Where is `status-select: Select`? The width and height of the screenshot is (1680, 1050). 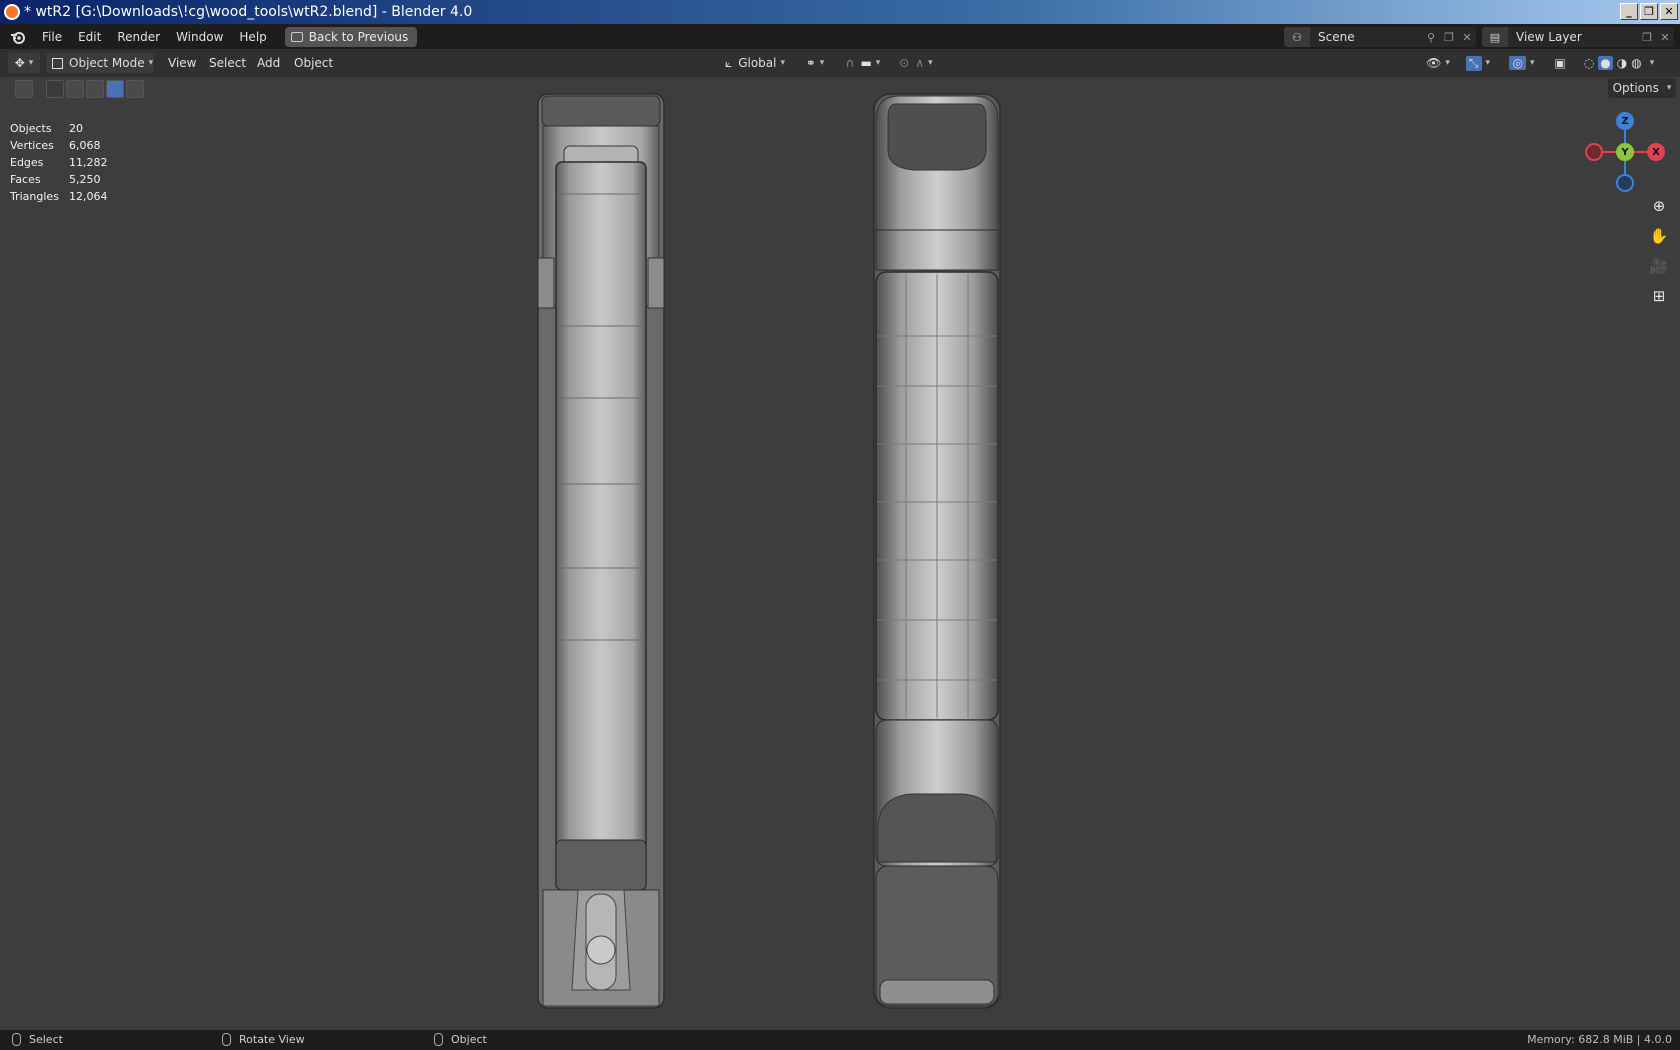
status-select: Select is located at coordinates (37, 1039).